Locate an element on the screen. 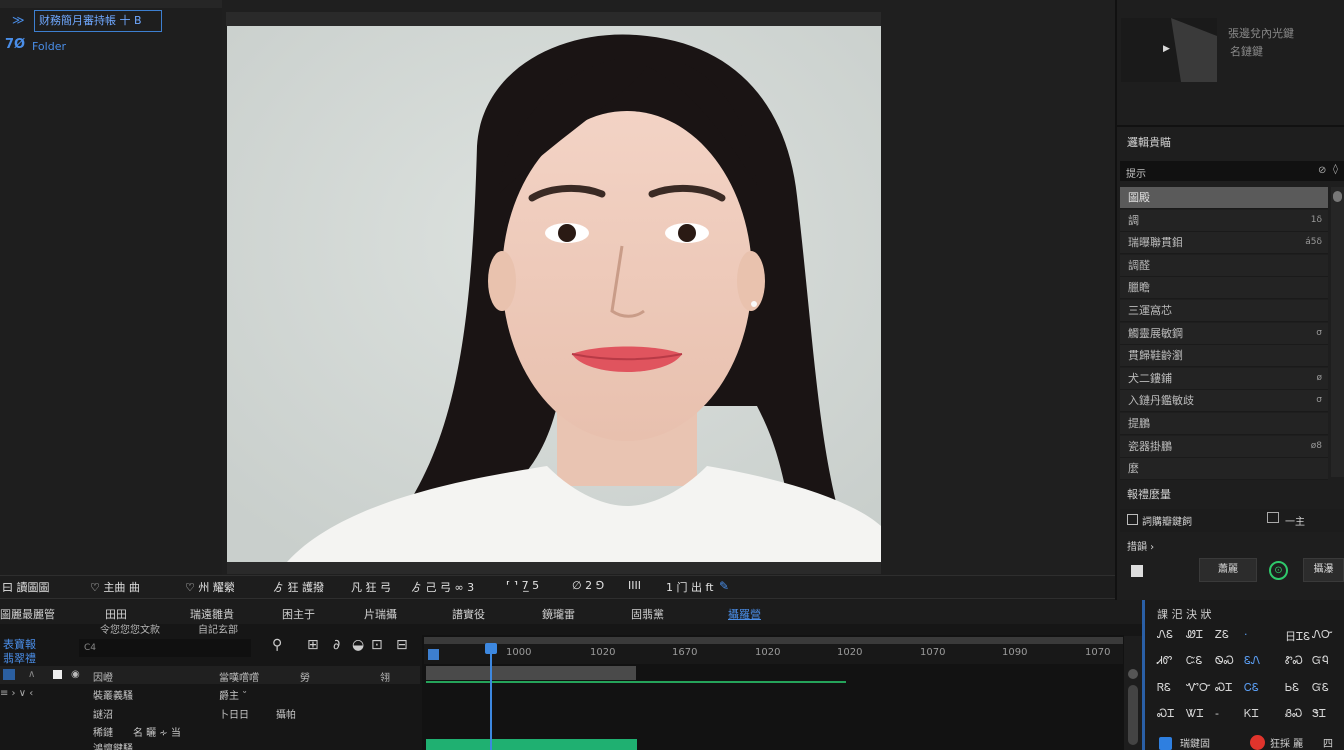 This screenshot has width=1344, height=750. effect-item: 三運窩芯 is located at coordinates (1224, 311).